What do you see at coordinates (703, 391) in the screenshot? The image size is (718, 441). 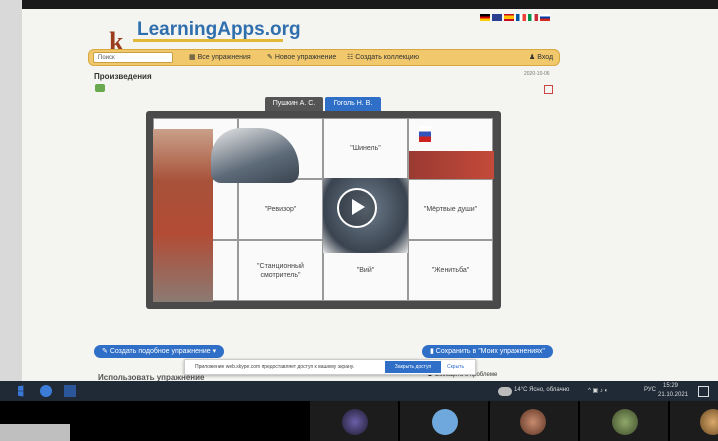 I see `notifications-icon` at bounding box center [703, 391].